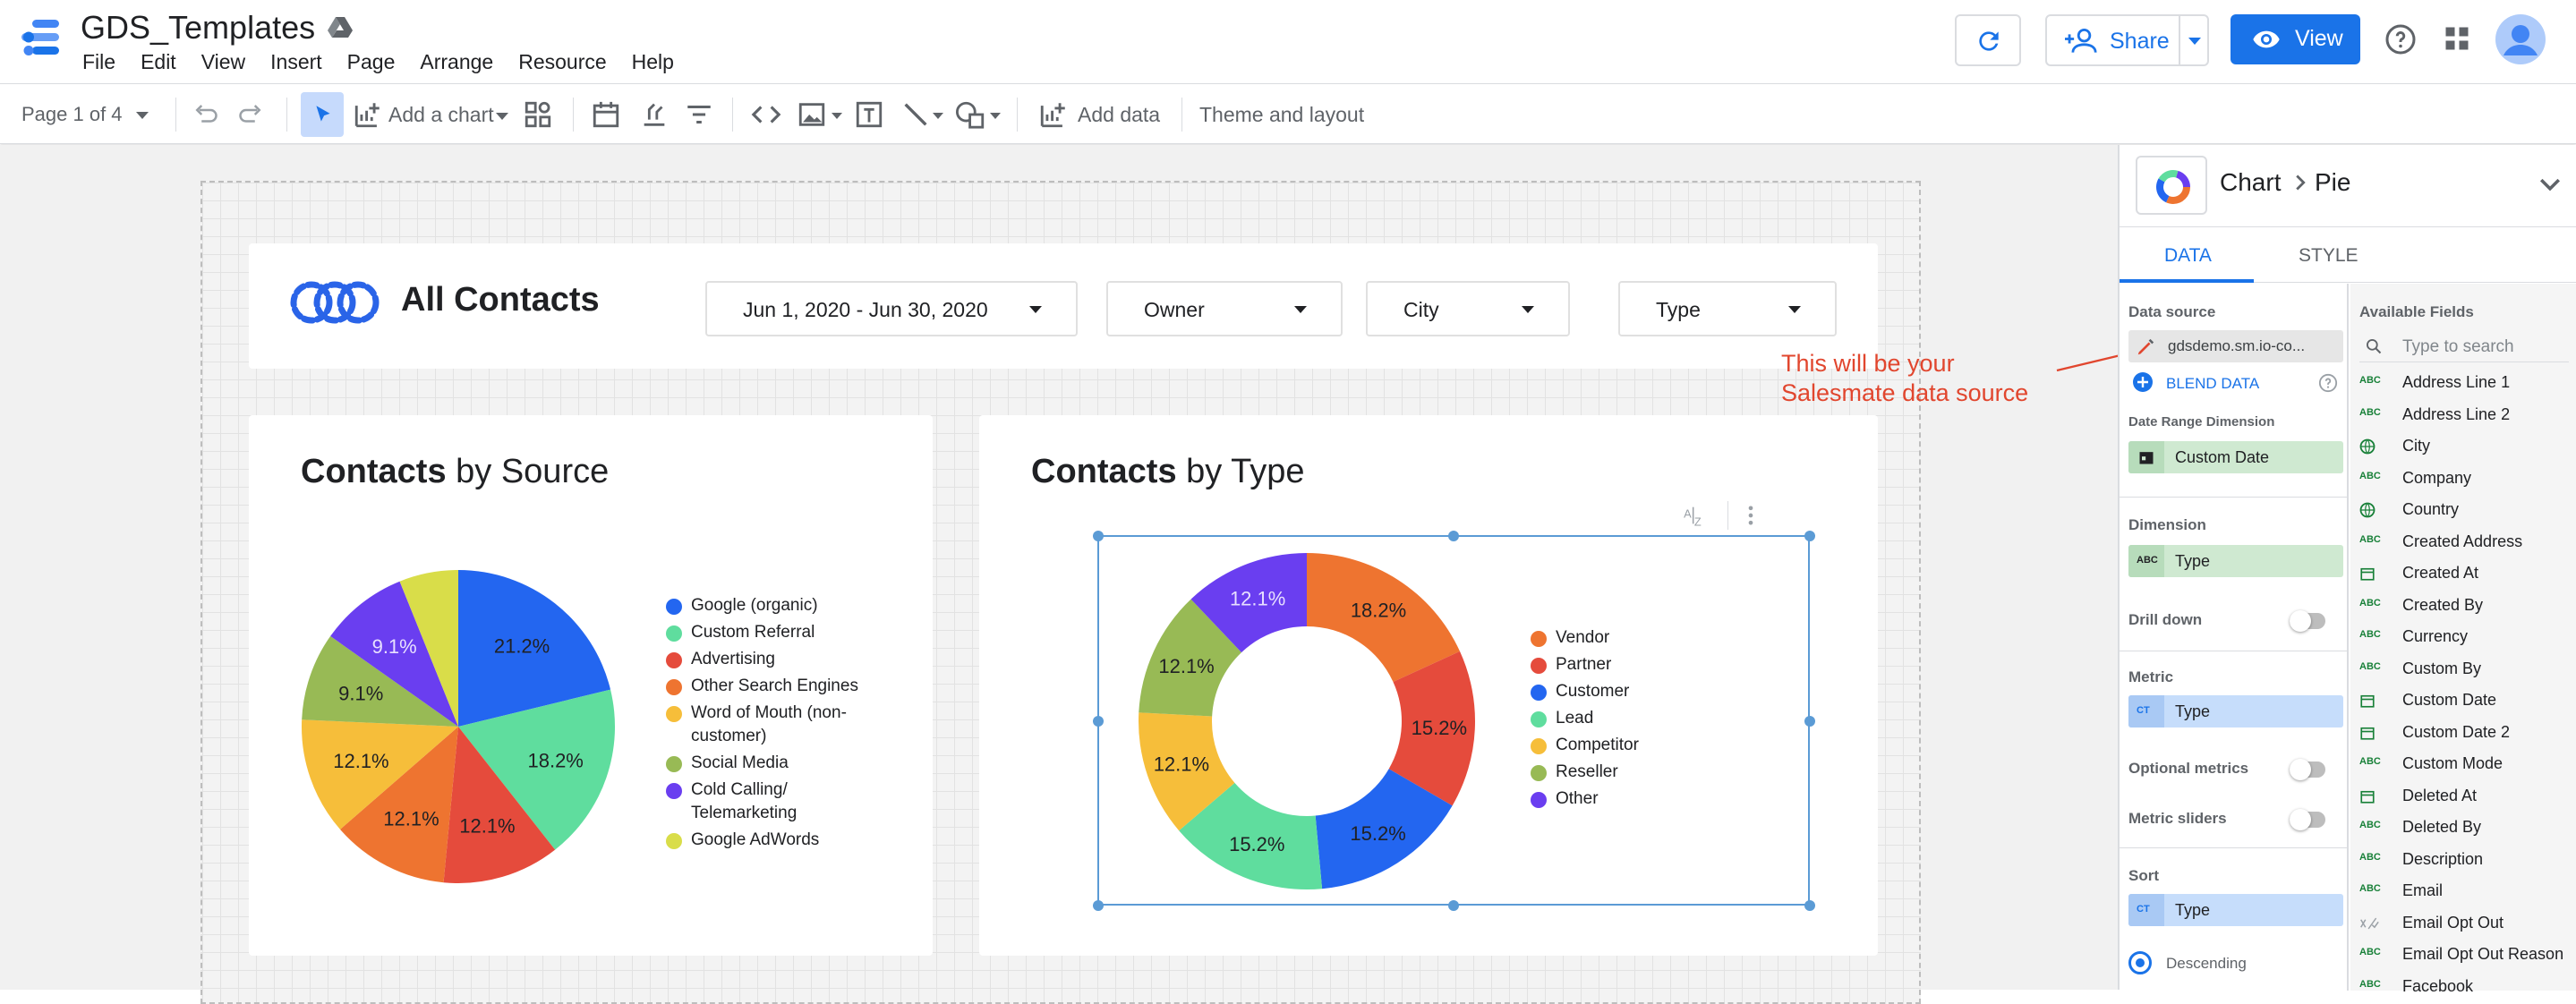 This screenshot has height=1004, width=2576. What do you see at coordinates (654, 114) in the screenshot?
I see `data-control-icon` at bounding box center [654, 114].